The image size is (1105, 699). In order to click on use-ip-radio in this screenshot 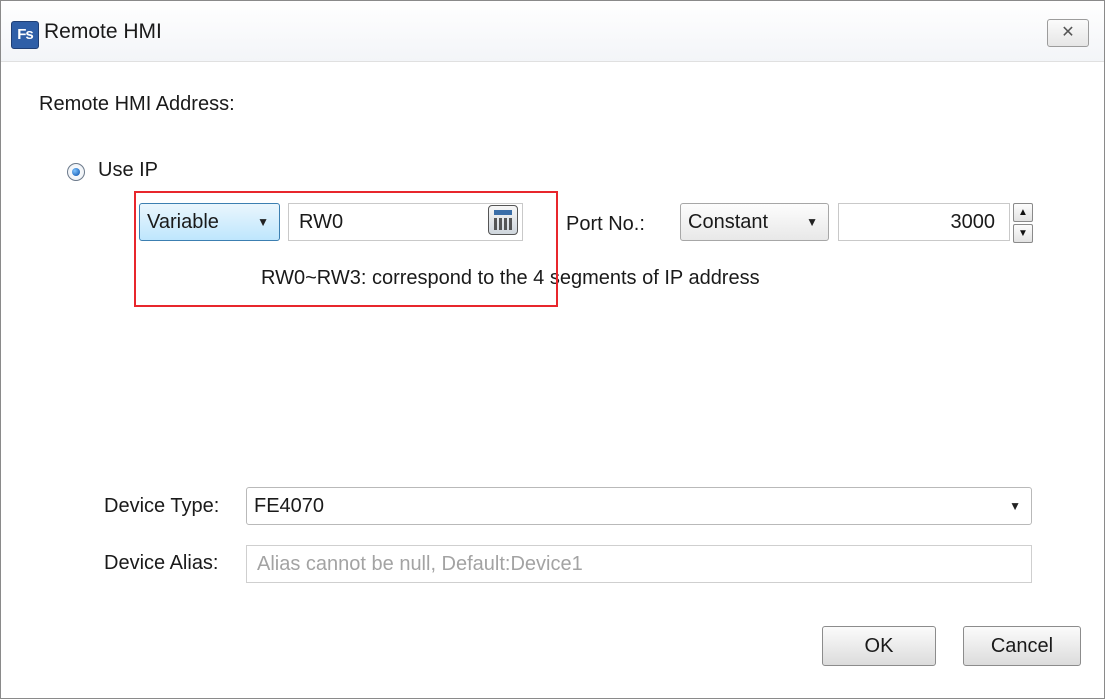, I will do `click(76, 172)`.